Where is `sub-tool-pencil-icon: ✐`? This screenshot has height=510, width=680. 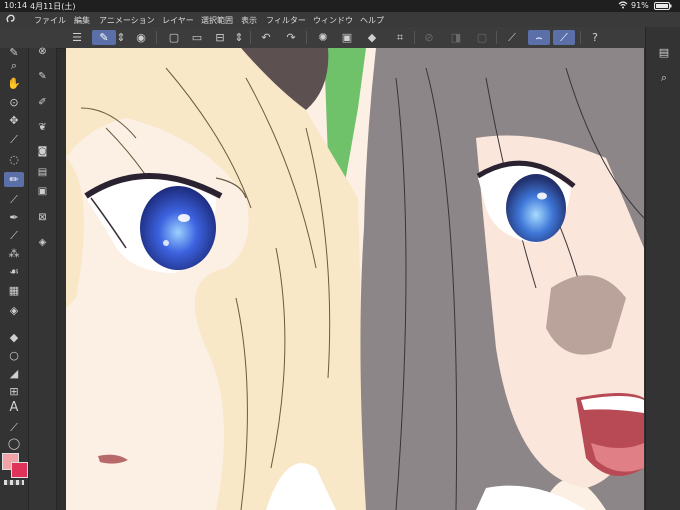
sub-tool-pencil-icon: ✐ is located at coordinates (42, 102).